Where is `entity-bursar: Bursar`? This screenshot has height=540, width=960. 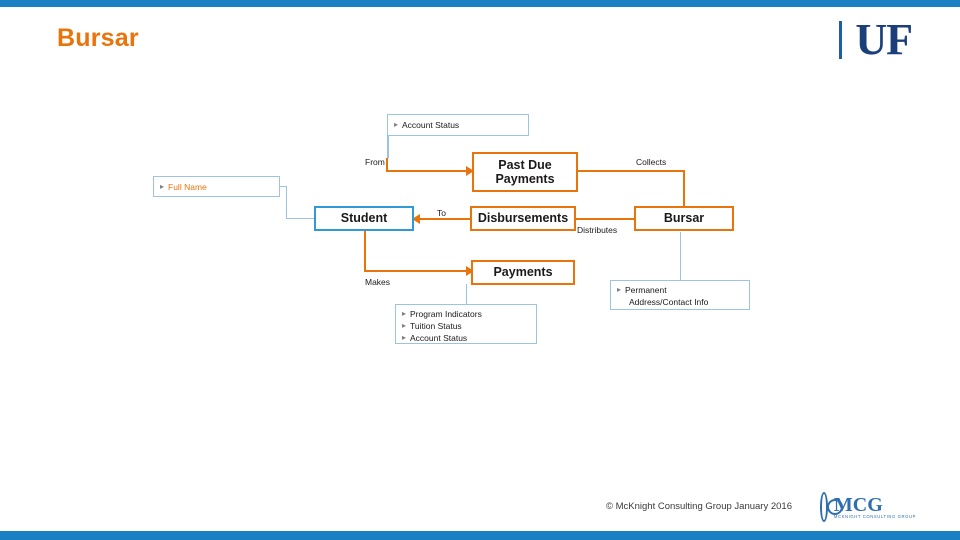 entity-bursar: Bursar is located at coordinates (684, 218).